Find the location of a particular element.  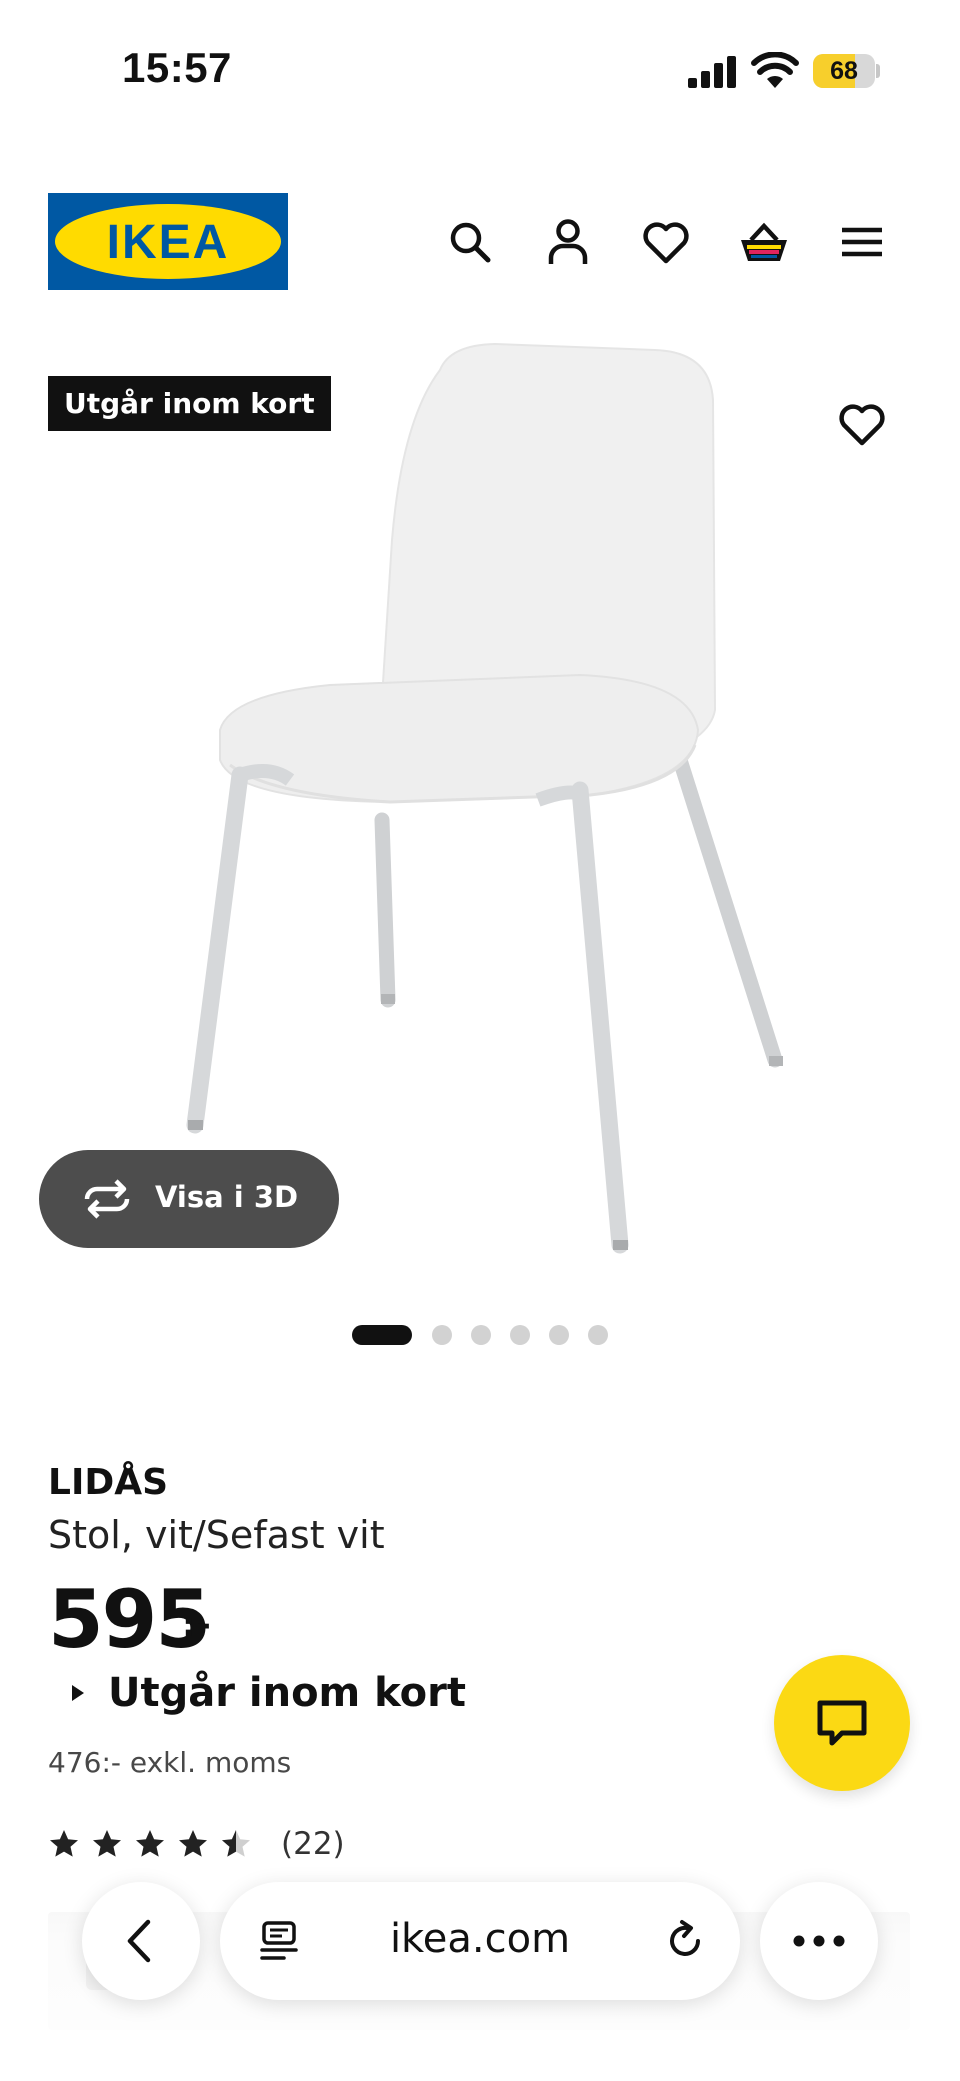

availability-status: Utgår inom kort is located at coordinates (287, 1693).